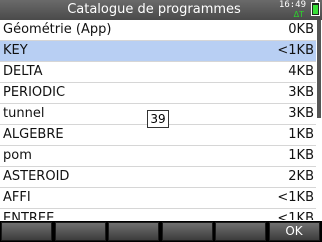  I want to click on program-row: PERIODIC 3KB, so click(158, 93).